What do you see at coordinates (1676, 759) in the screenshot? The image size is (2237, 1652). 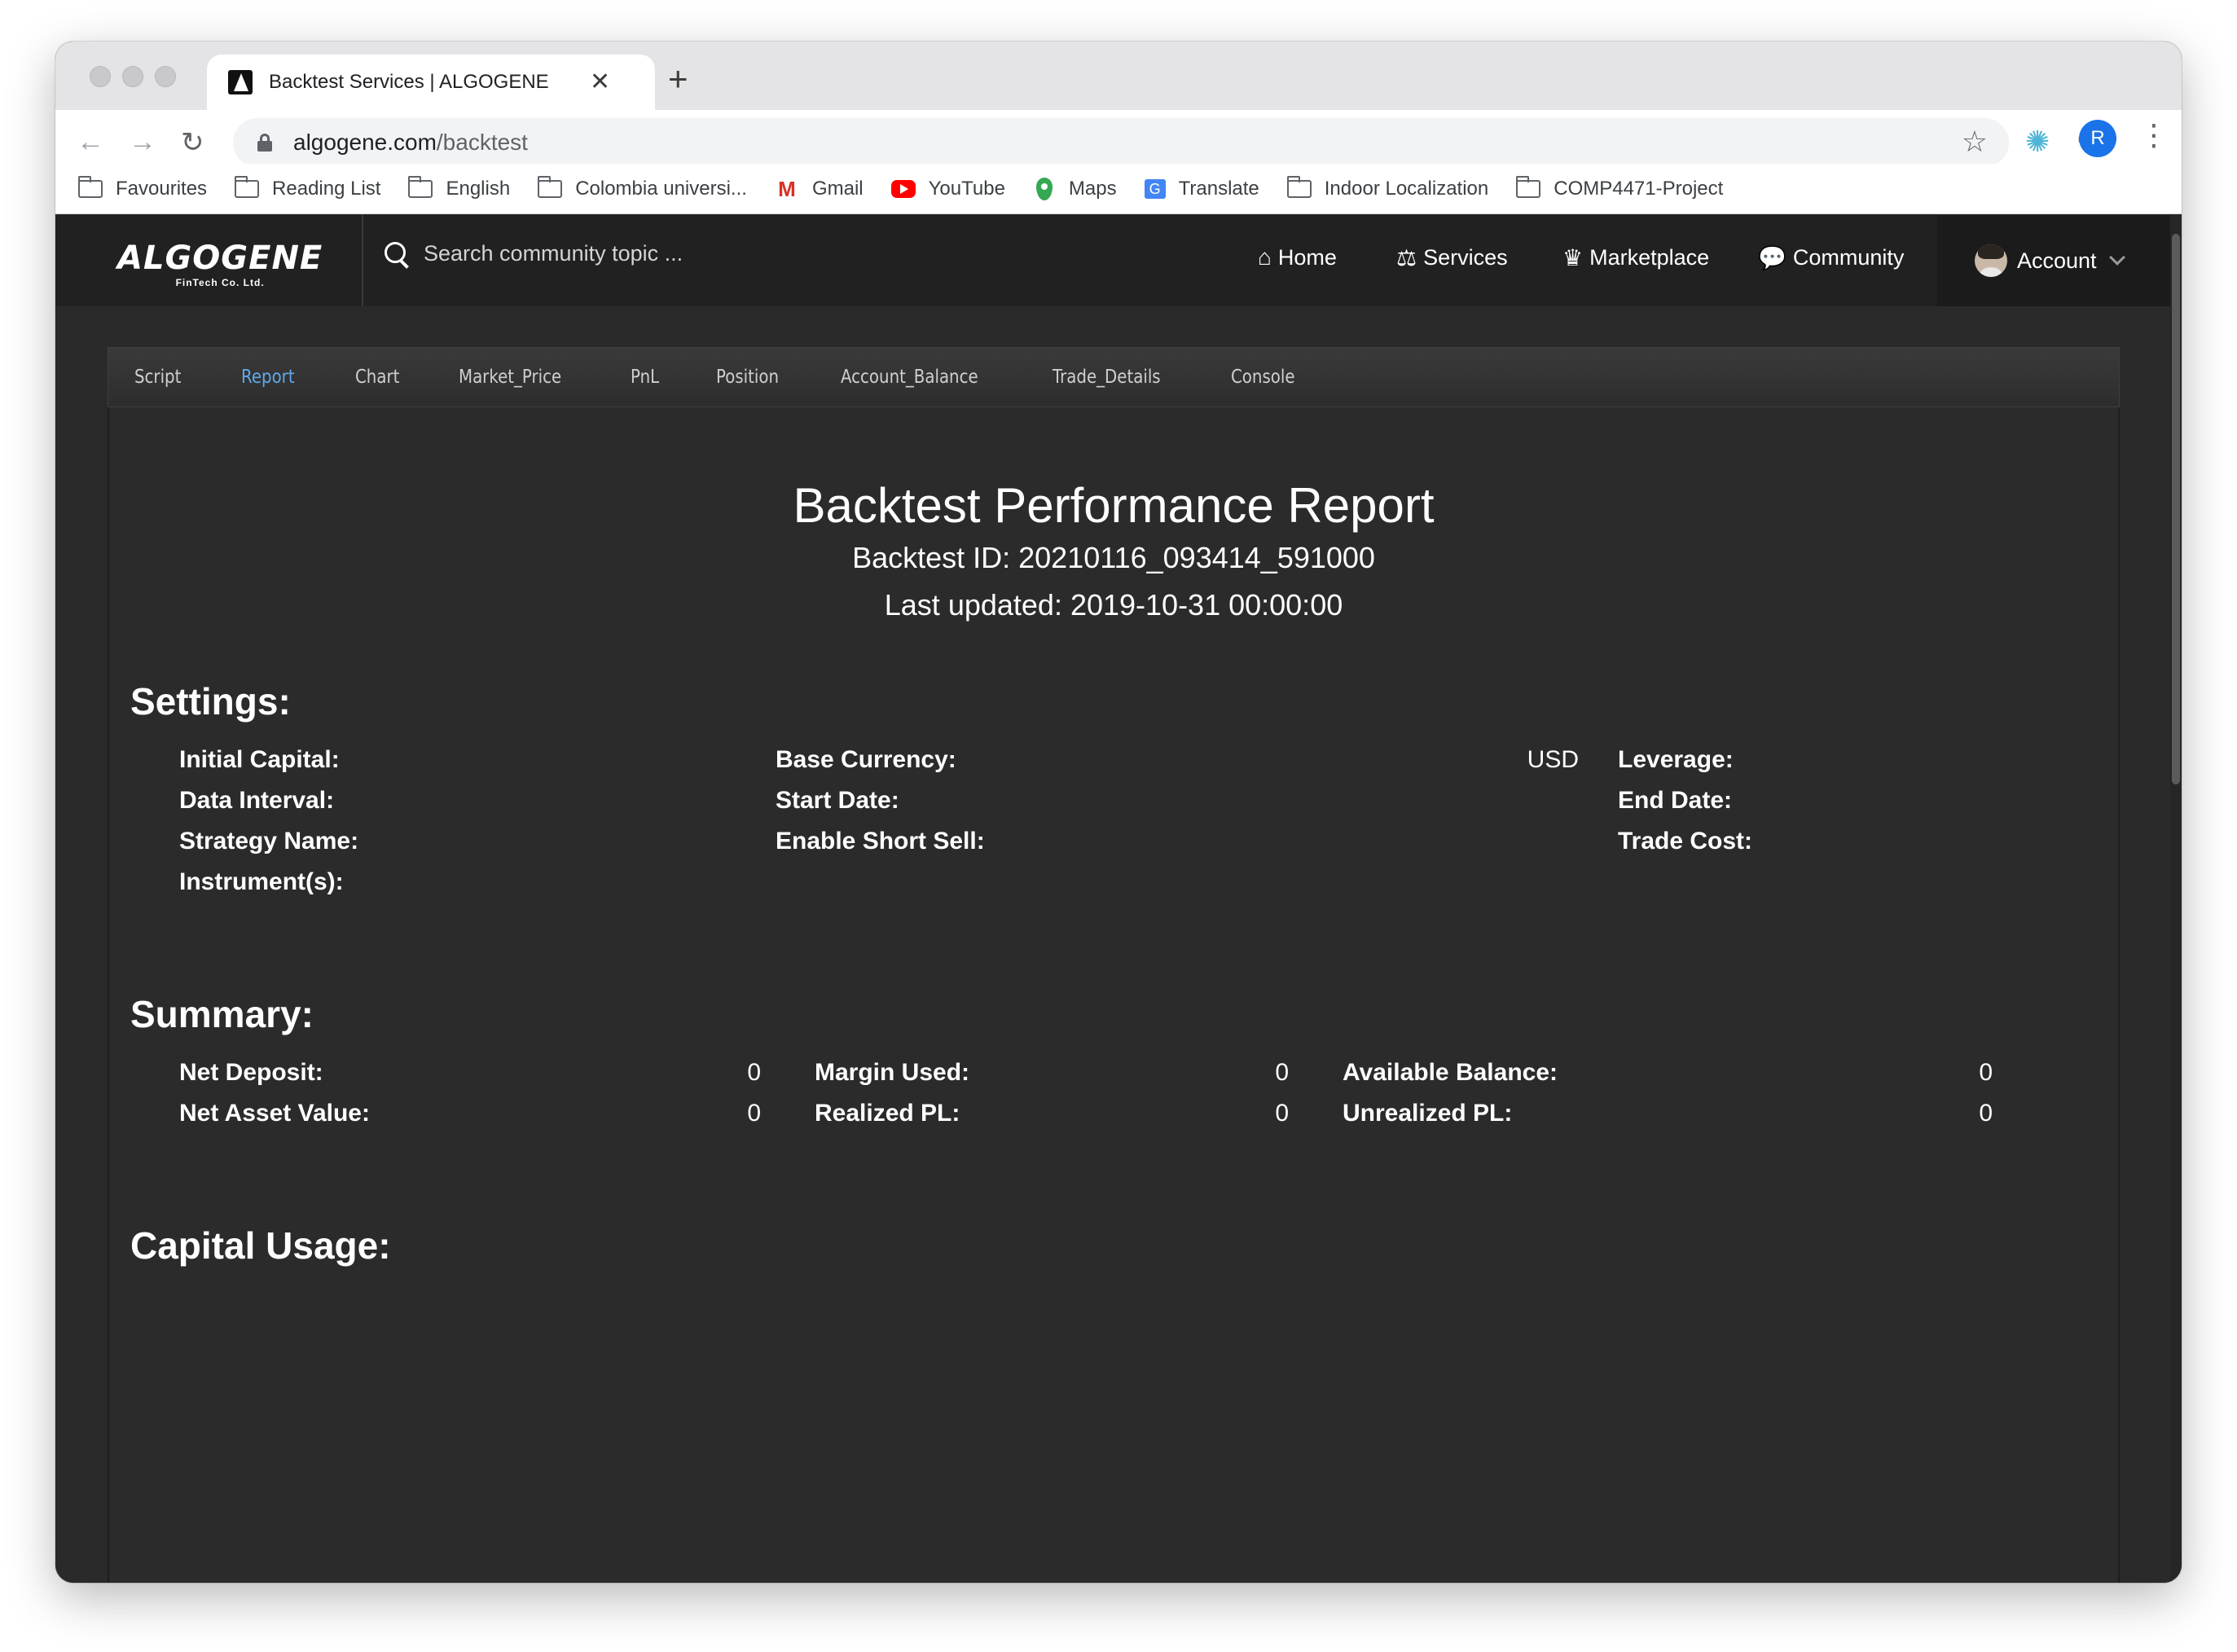 I see `leverage-label: Leverage:` at bounding box center [1676, 759].